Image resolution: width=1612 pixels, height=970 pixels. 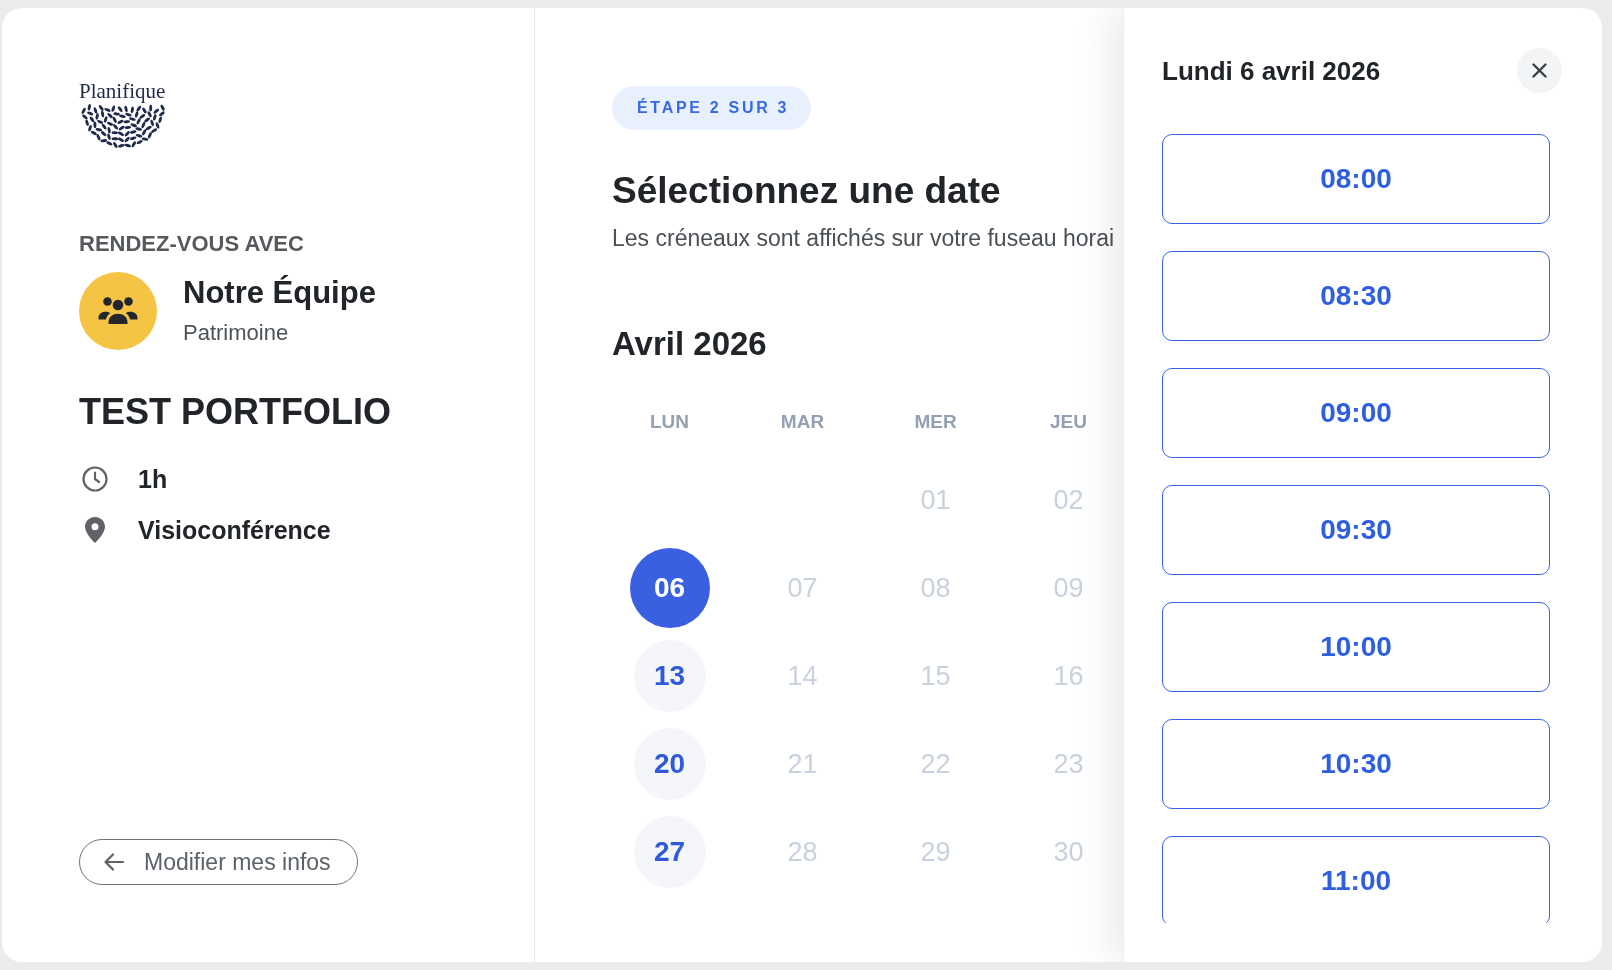 I want to click on team-name: Patrimoine, so click(x=236, y=333).